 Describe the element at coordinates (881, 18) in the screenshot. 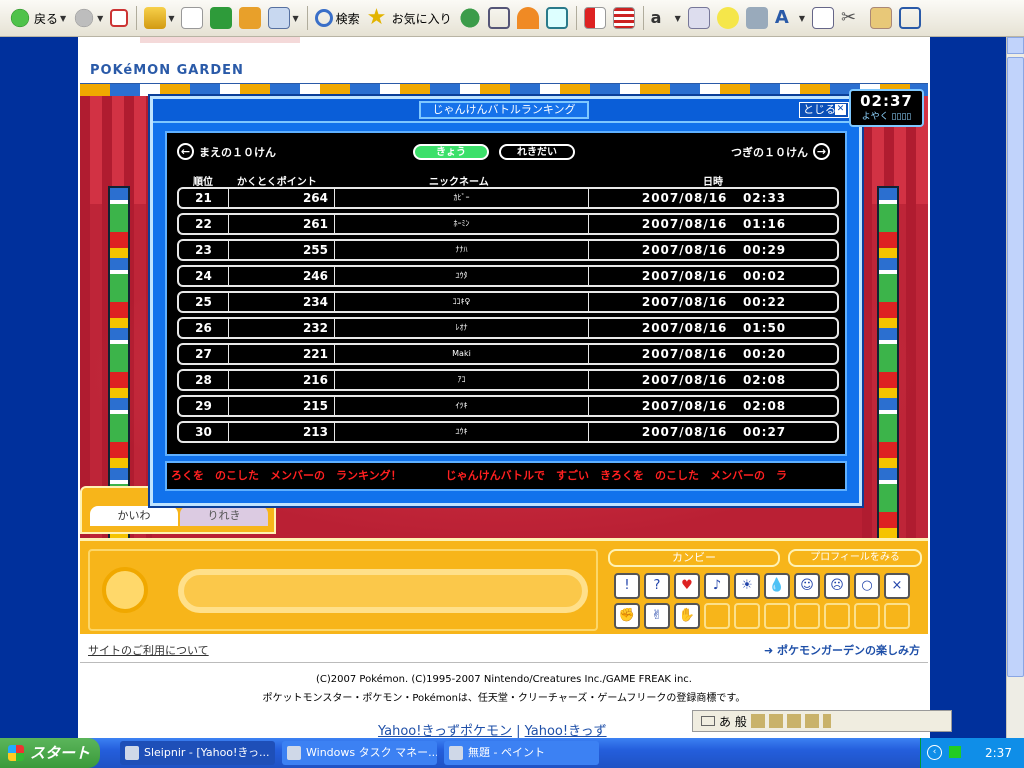

I see `paste-button` at that location.